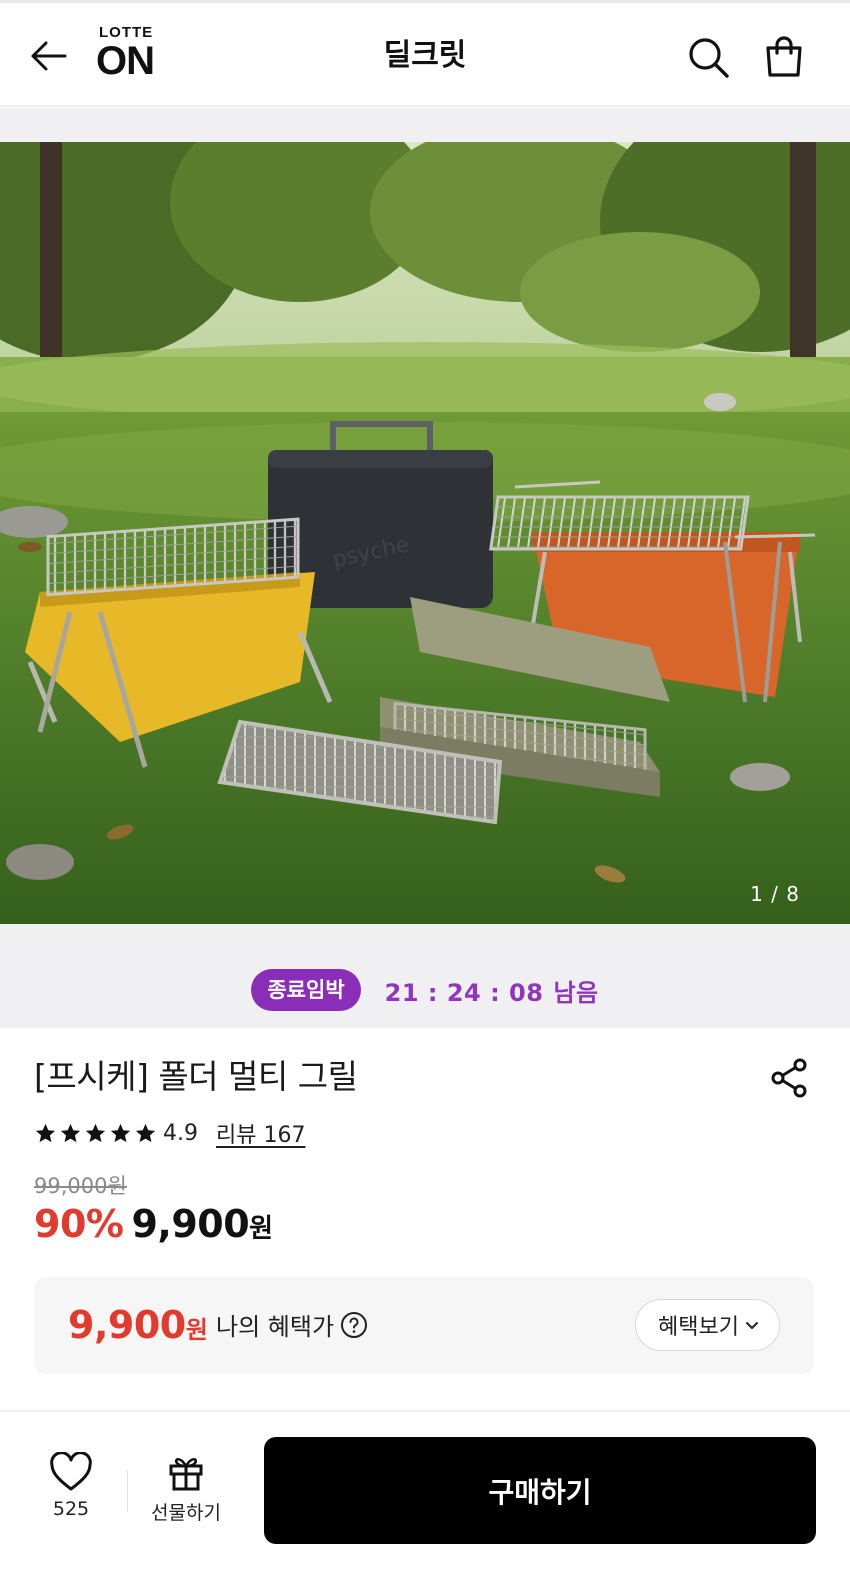  What do you see at coordinates (180, 1133) in the screenshot?
I see `rating-score: 4.9` at bounding box center [180, 1133].